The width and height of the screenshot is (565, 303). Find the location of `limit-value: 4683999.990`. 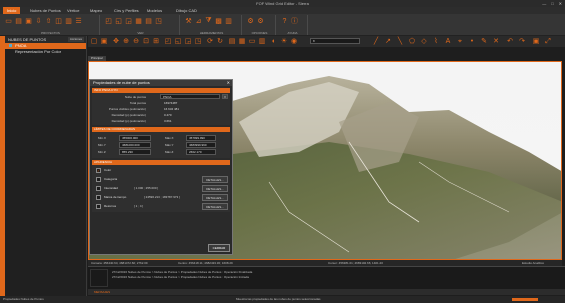

limit-value: 4683999.990 is located at coordinates (201, 145).